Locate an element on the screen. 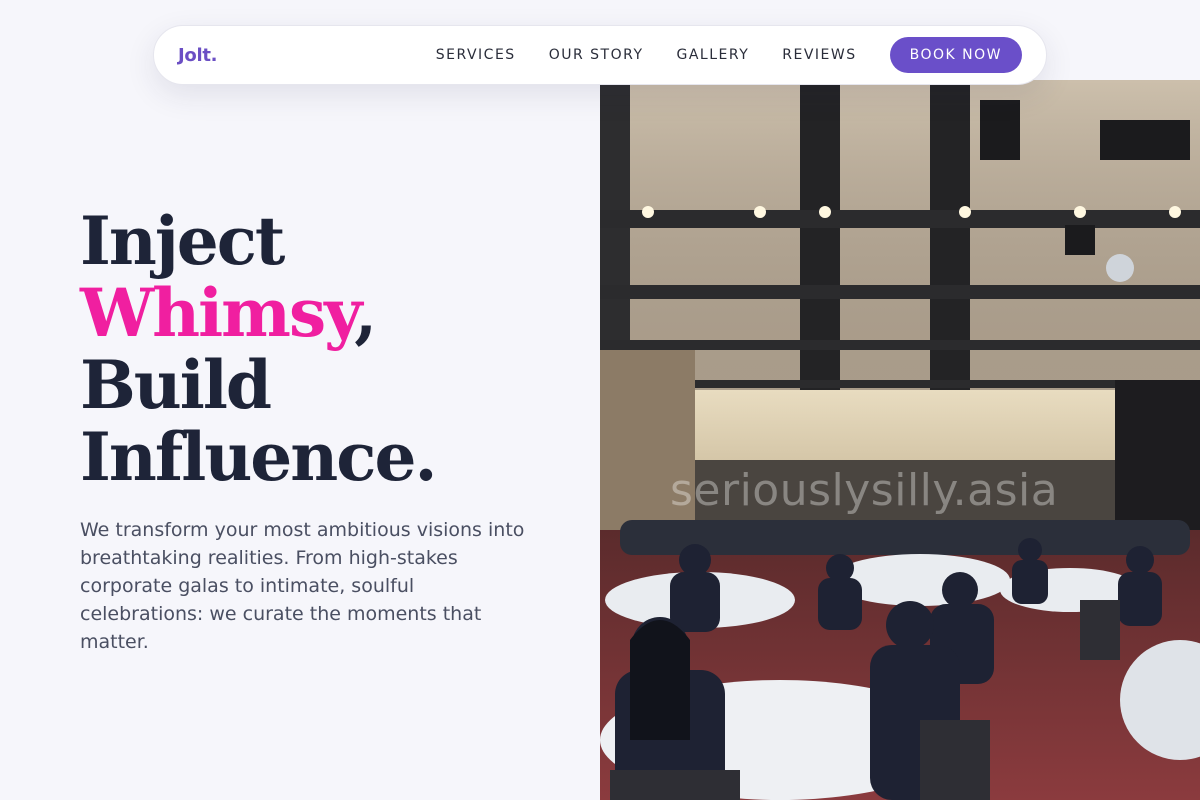 Image resolution: width=1200 pixels, height=800 pixels. nav-link-gallery: GALLERY is located at coordinates (713, 55).